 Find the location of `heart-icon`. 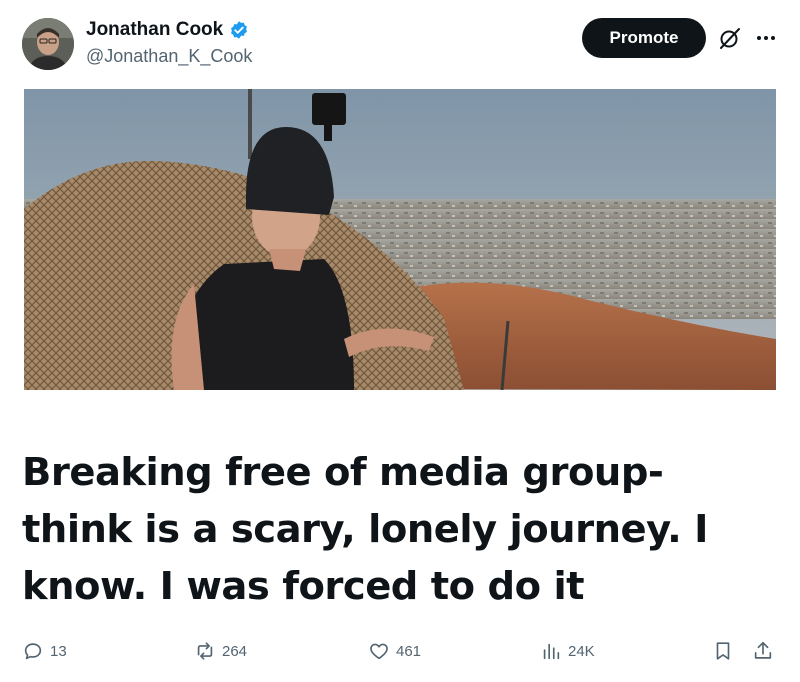

heart-icon is located at coordinates (379, 651).